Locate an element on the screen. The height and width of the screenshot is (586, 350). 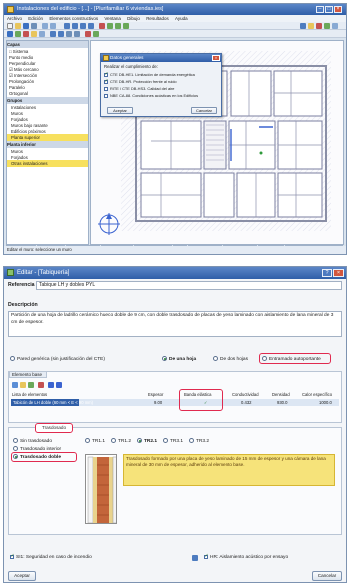
group-icon is located at coordinates (18, 34).